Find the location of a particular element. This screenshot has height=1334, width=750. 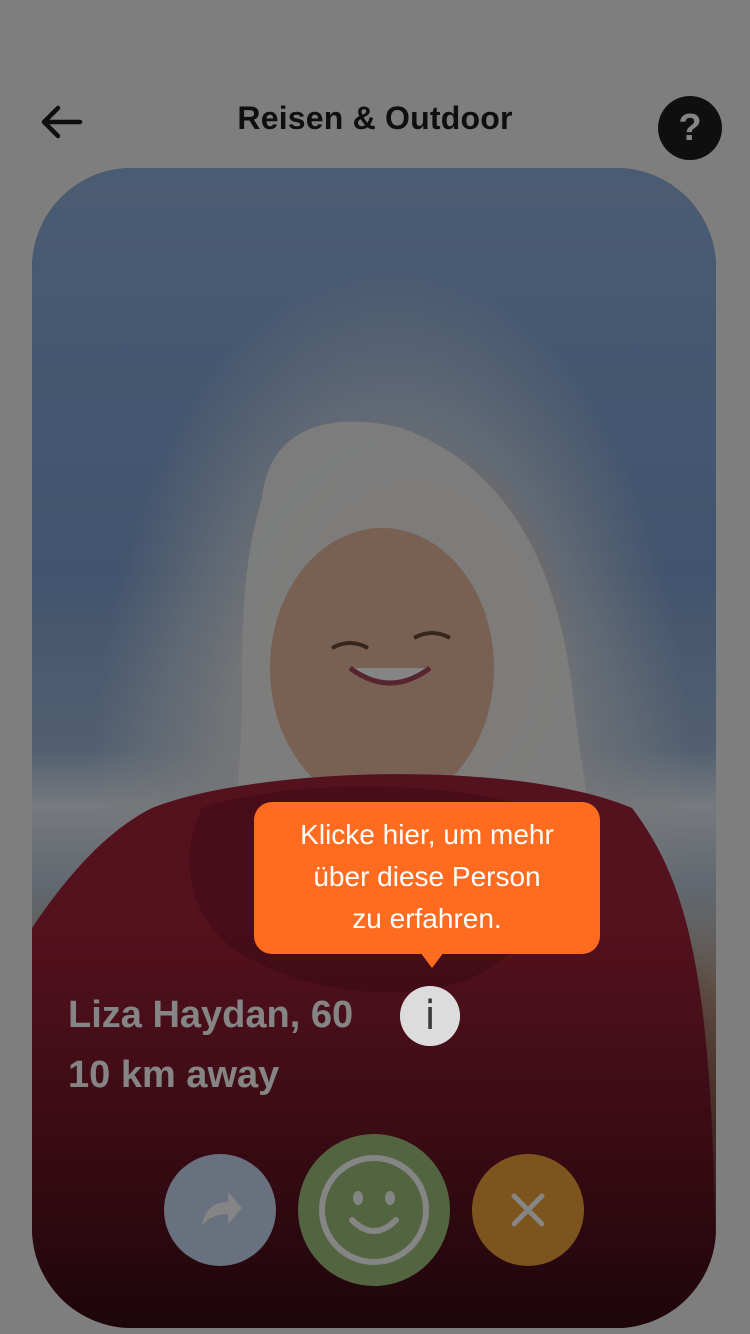

tooltip-line: über diese Person is located at coordinates (427, 876).